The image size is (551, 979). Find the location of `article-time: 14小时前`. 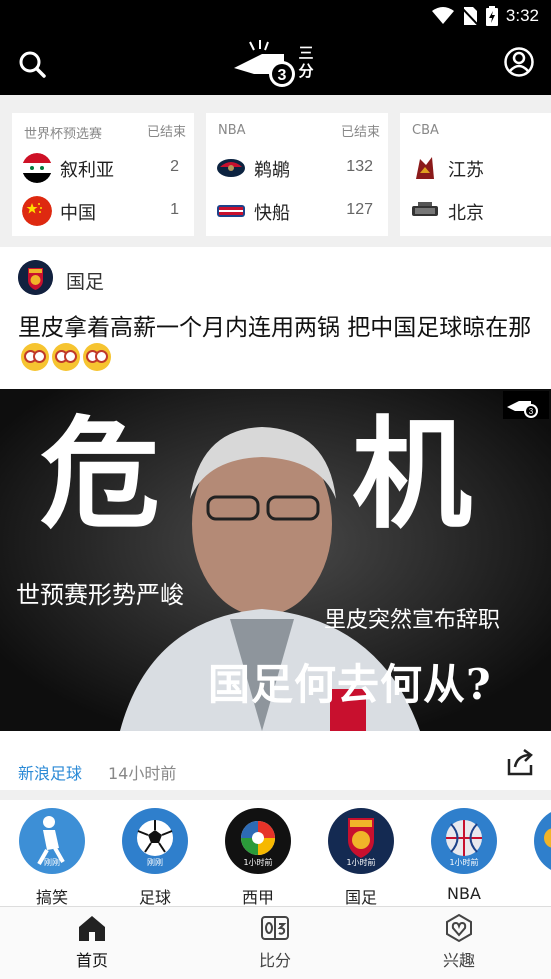

article-time: 14小时前 is located at coordinates (142, 773).